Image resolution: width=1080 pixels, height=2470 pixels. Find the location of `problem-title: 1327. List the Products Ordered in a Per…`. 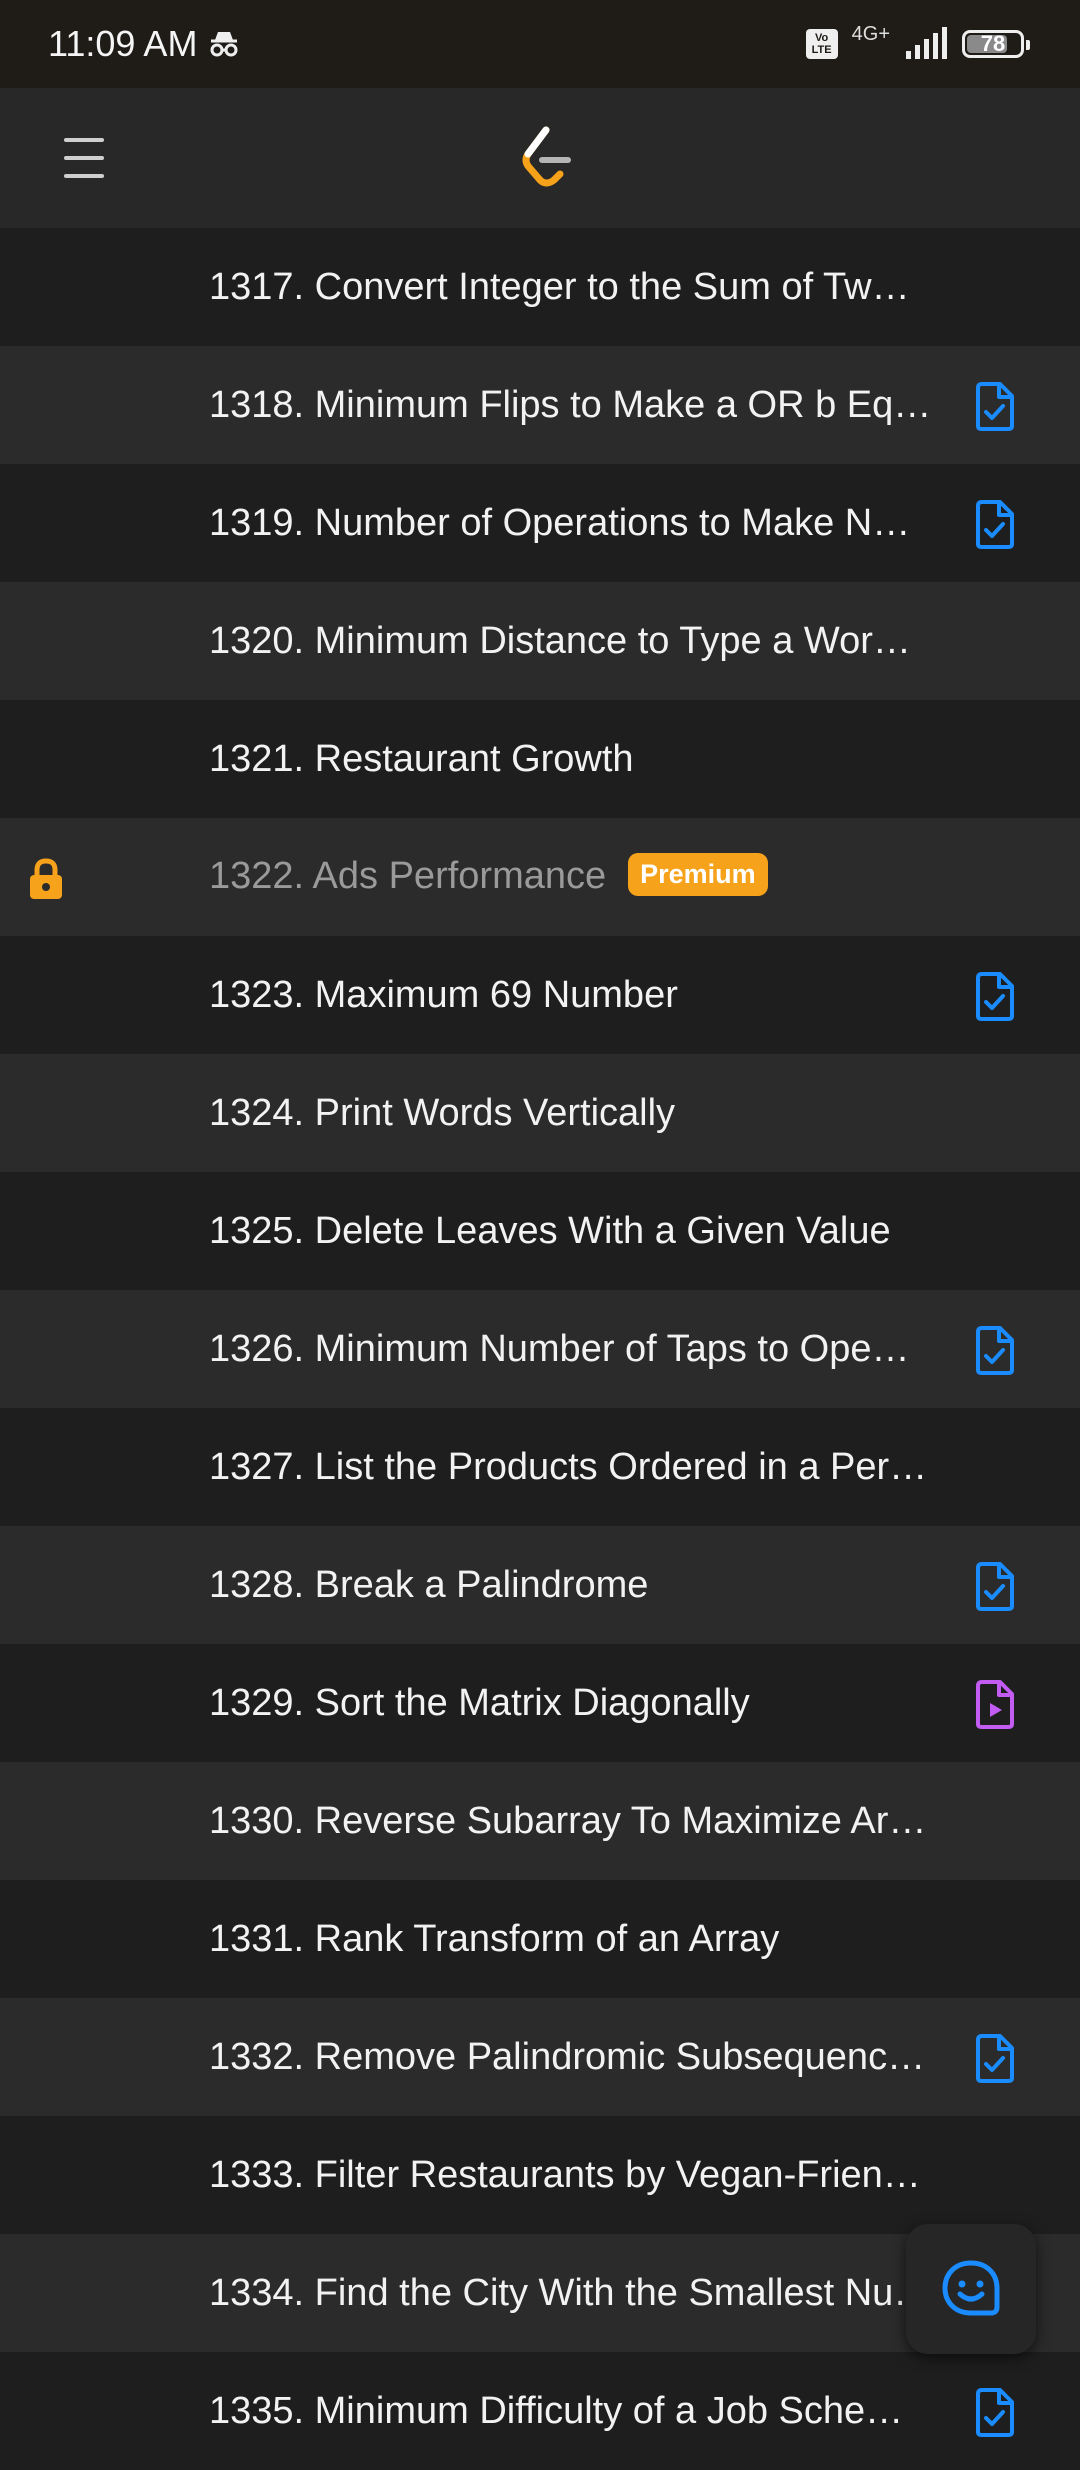

problem-title: 1327. List the Products Ordered in a Per… is located at coordinates (568, 1466).